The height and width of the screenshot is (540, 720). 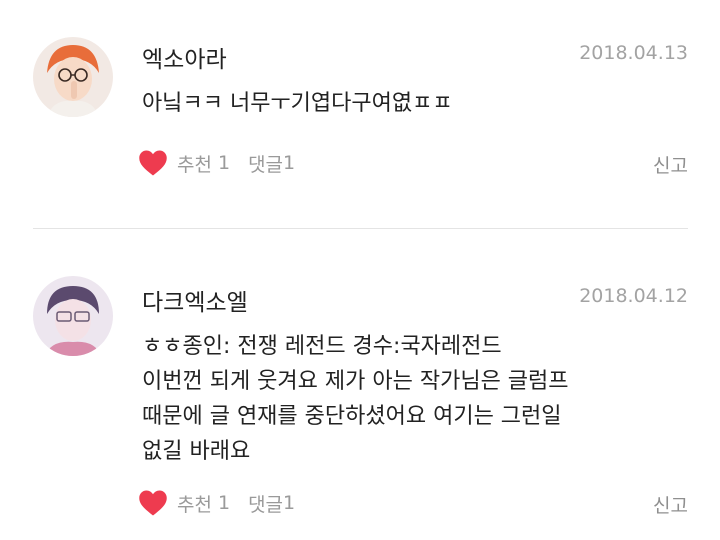 I want to click on username: 엑소아라, so click(x=184, y=57).